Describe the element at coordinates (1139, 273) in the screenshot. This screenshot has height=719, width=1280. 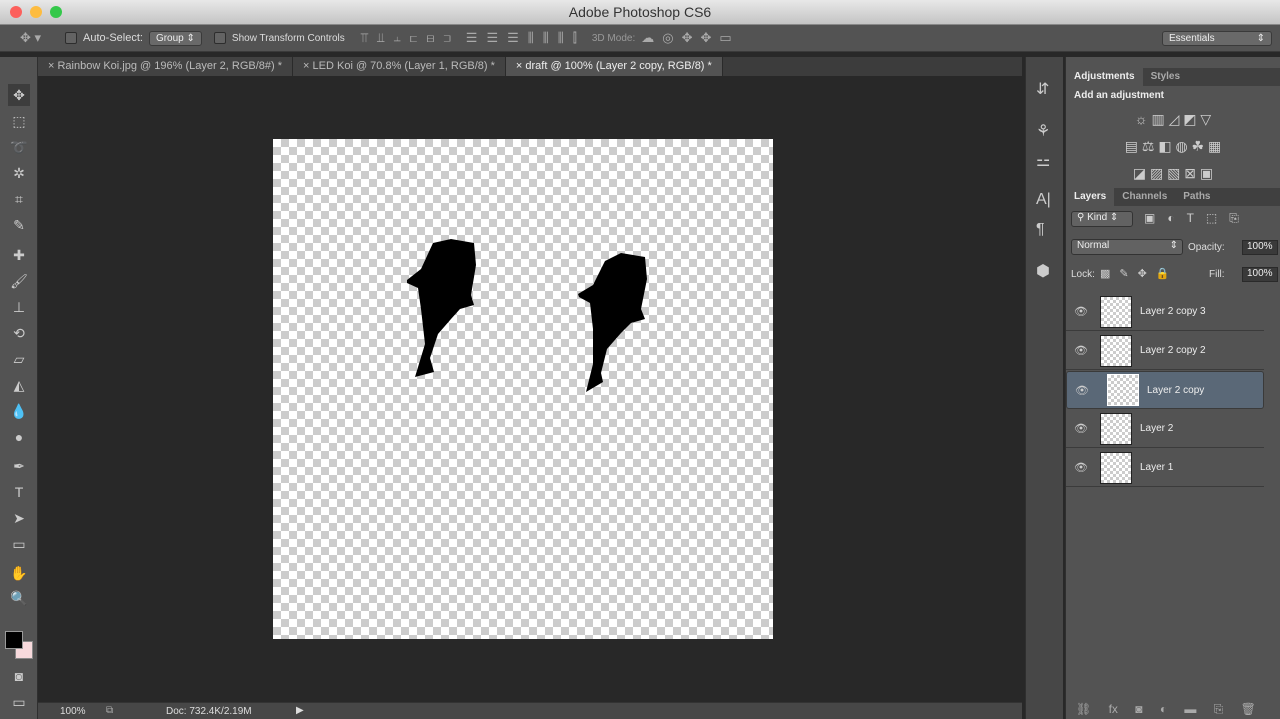
I see `lock-icons: ▩✎✥🔒` at that location.